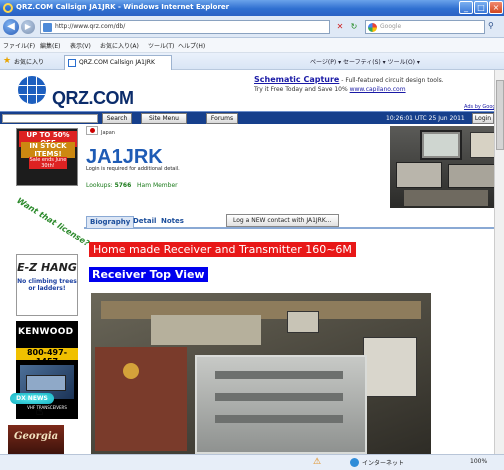 This screenshot has height=470, width=504. What do you see at coordinates (252, 462) in the screenshot?
I see `status-bar: ⚠ インターネット 100%` at bounding box center [252, 462].